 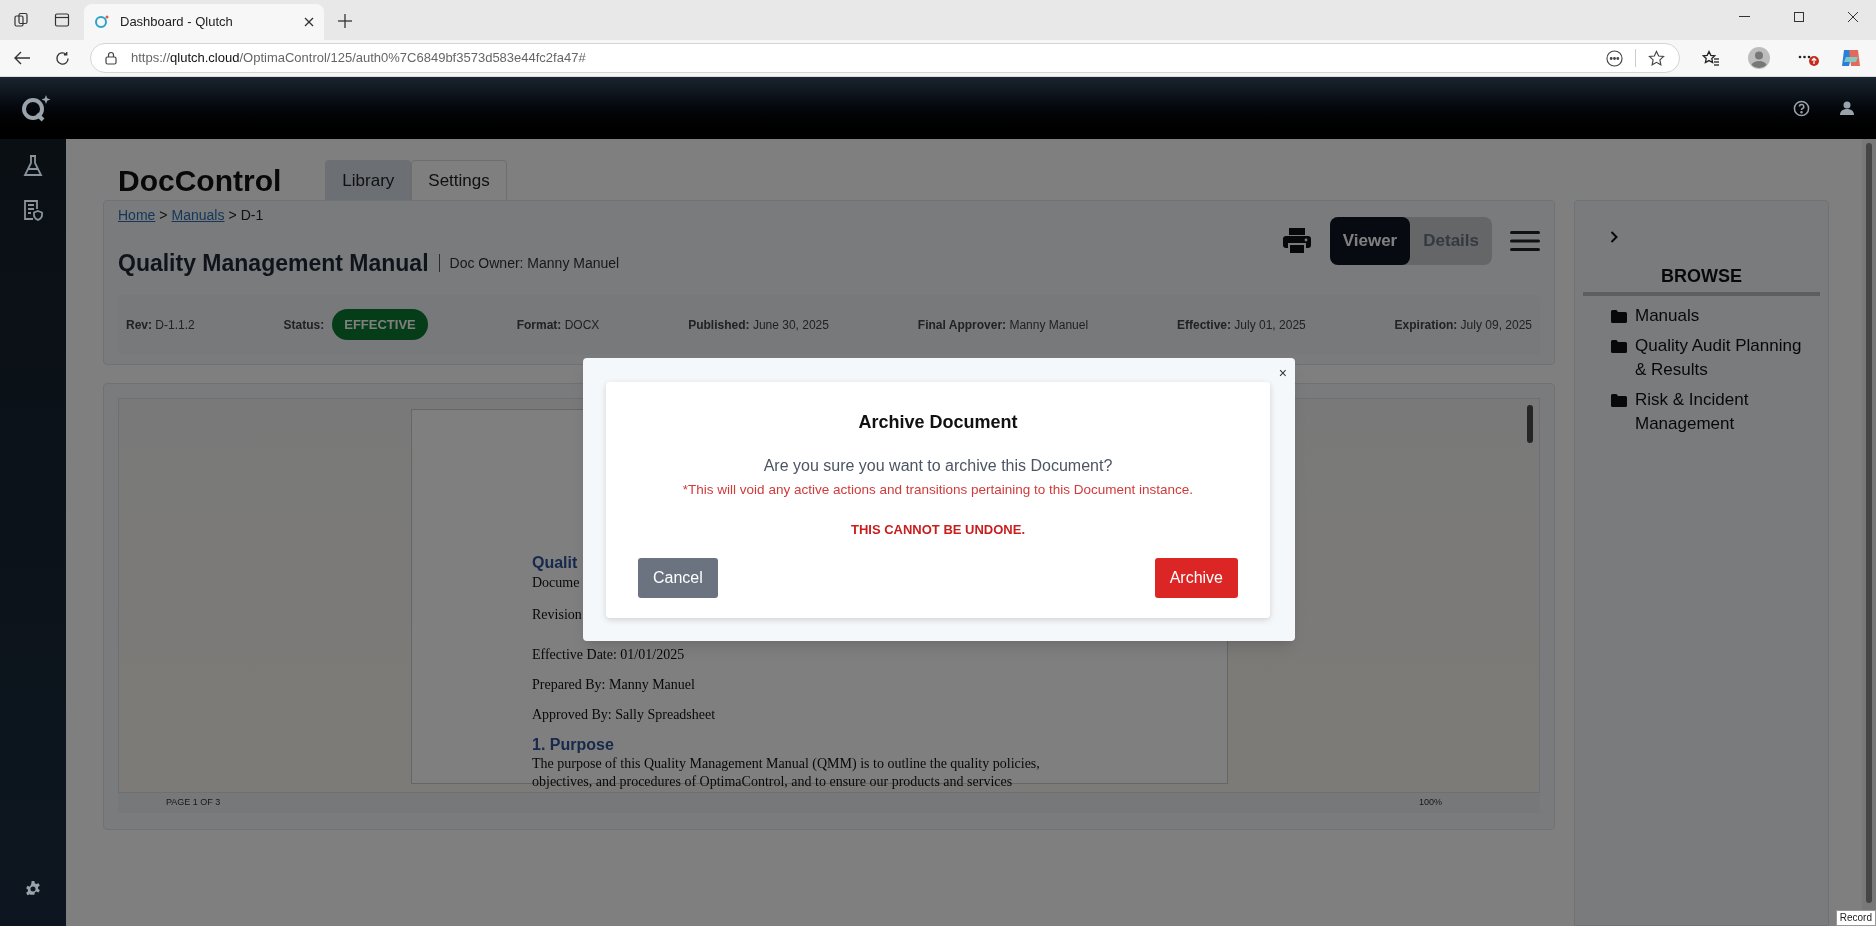 What do you see at coordinates (1855, 918) in the screenshot?
I see `tooltip: Record` at bounding box center [1855, 918].